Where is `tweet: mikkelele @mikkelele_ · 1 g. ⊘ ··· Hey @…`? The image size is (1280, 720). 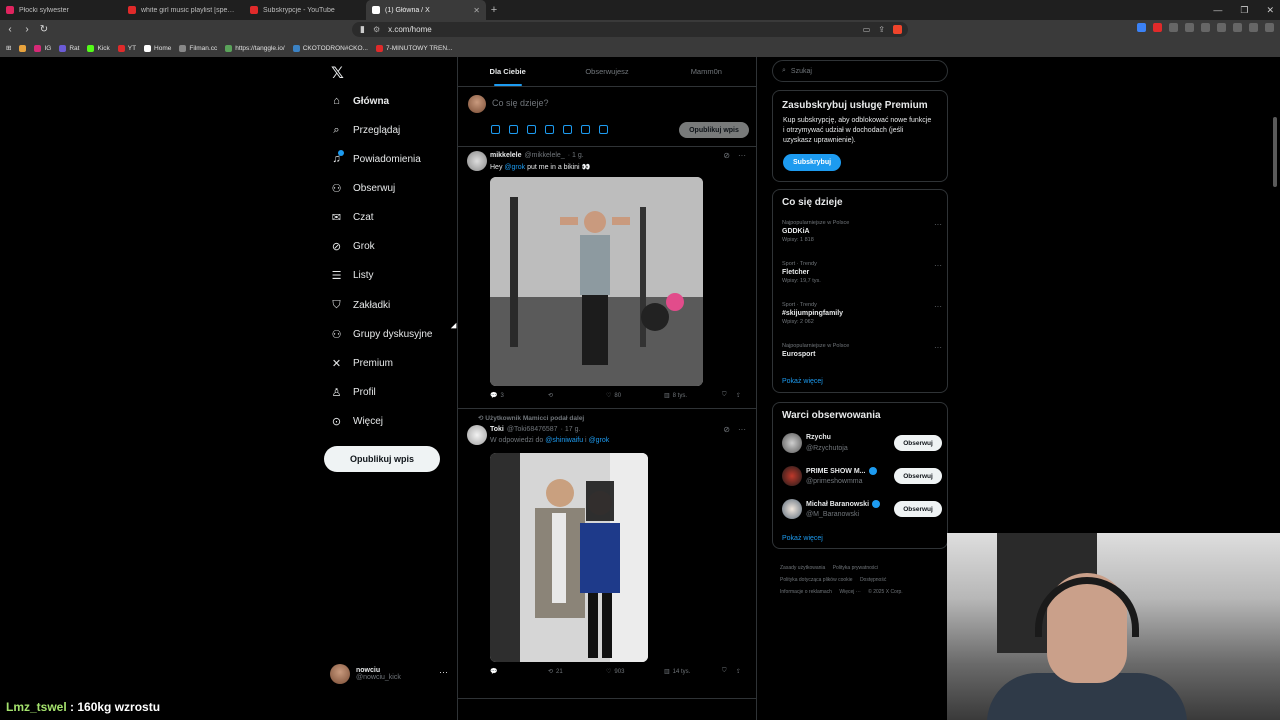
tweet: mikkelele @mikkelele_ · 1 g. ⊘ ··· Hey @… is located at coordinates (607, 278).